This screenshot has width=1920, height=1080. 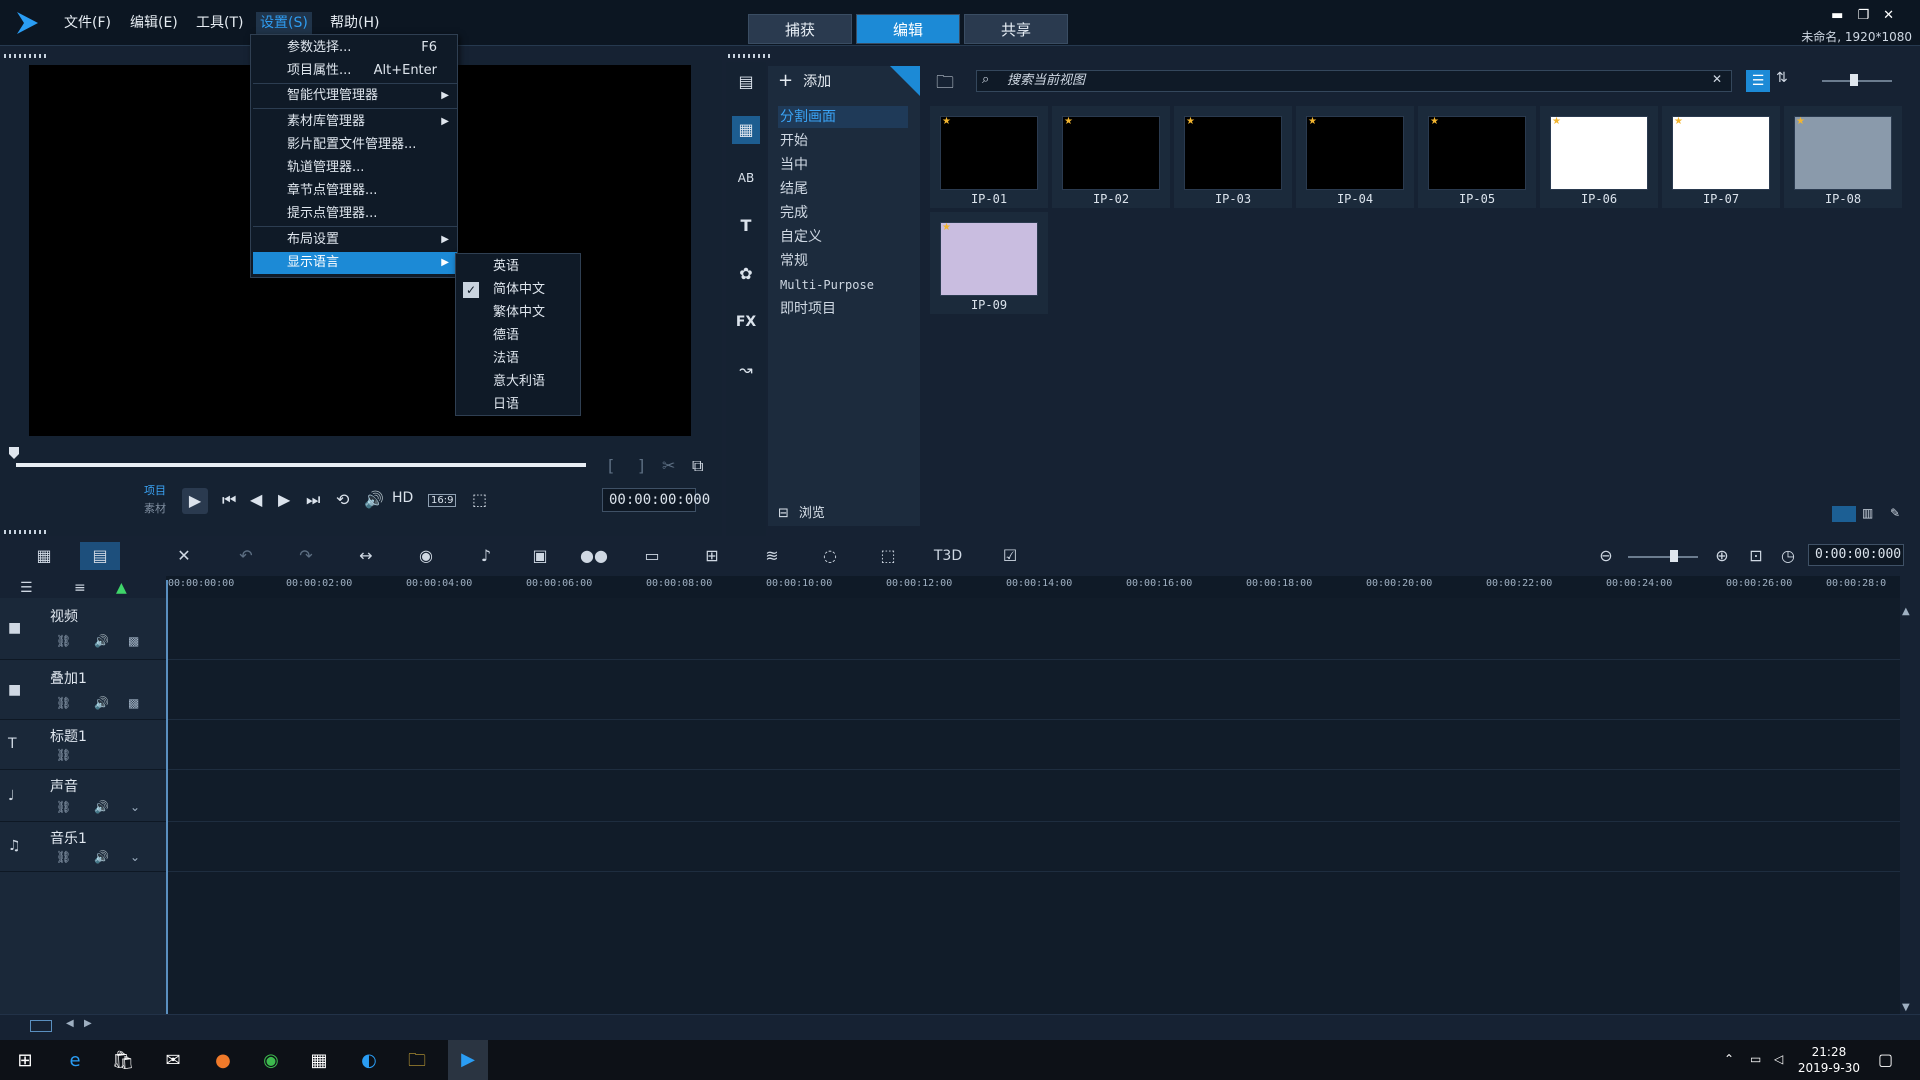 What do you see at coordinates (1663, 557) in the screenshot?
I see `zoom-slider` at bounding box center [1663, 557].